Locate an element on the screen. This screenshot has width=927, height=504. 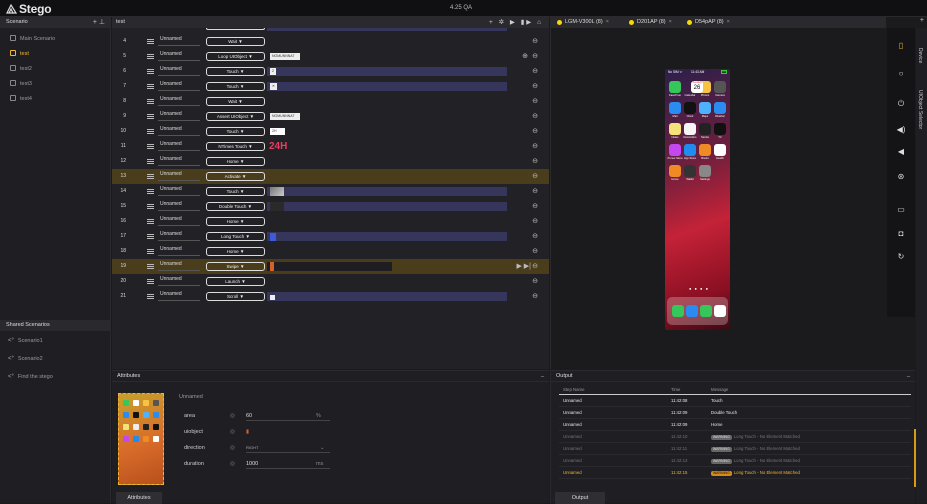
uiobject-selector-side-tab: UIObject Selector is located at coordinates (920, 109).